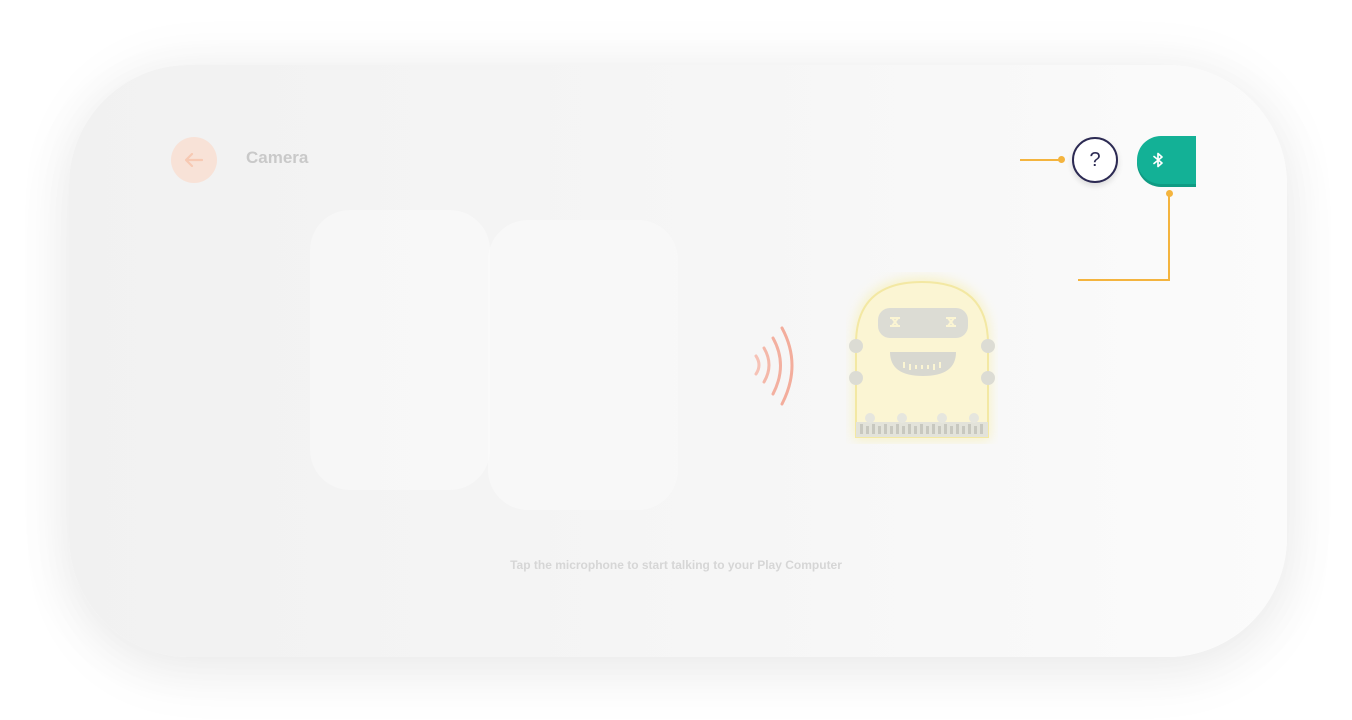 This screenshot has width=1352, height=720. Describe the element at coordinates (277, 157) in the screenshot. I see `page-title: Camera` at that location.